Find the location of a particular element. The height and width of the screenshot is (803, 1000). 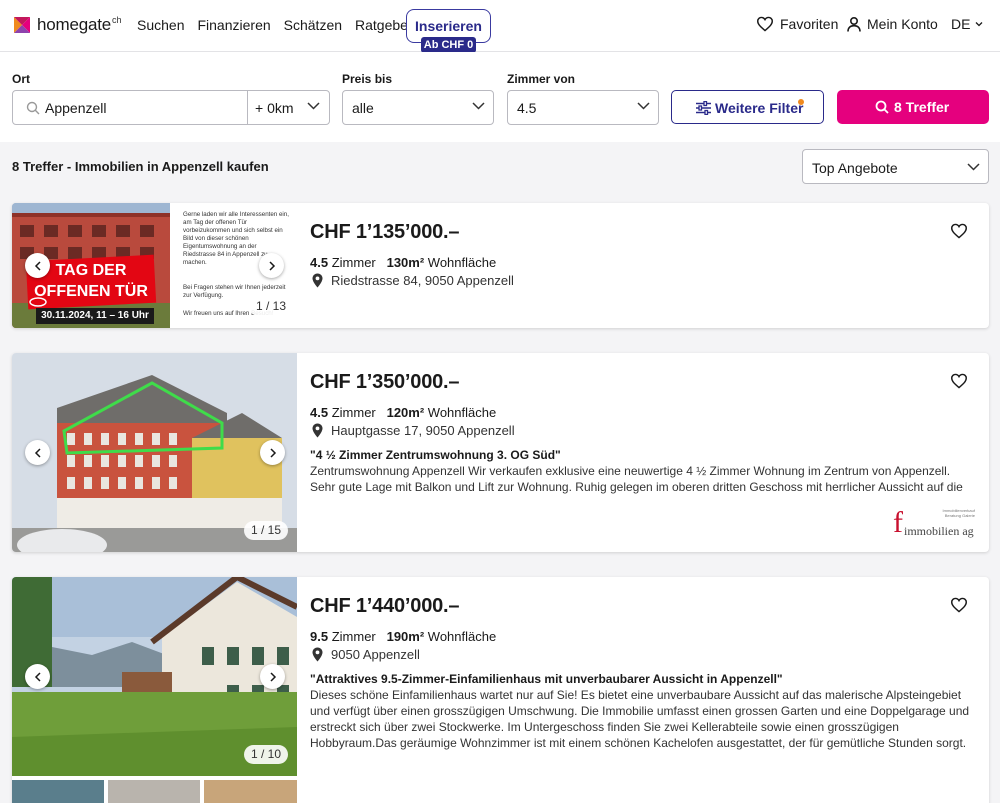

logo-sup: ch is located at coordinates (117, 20).